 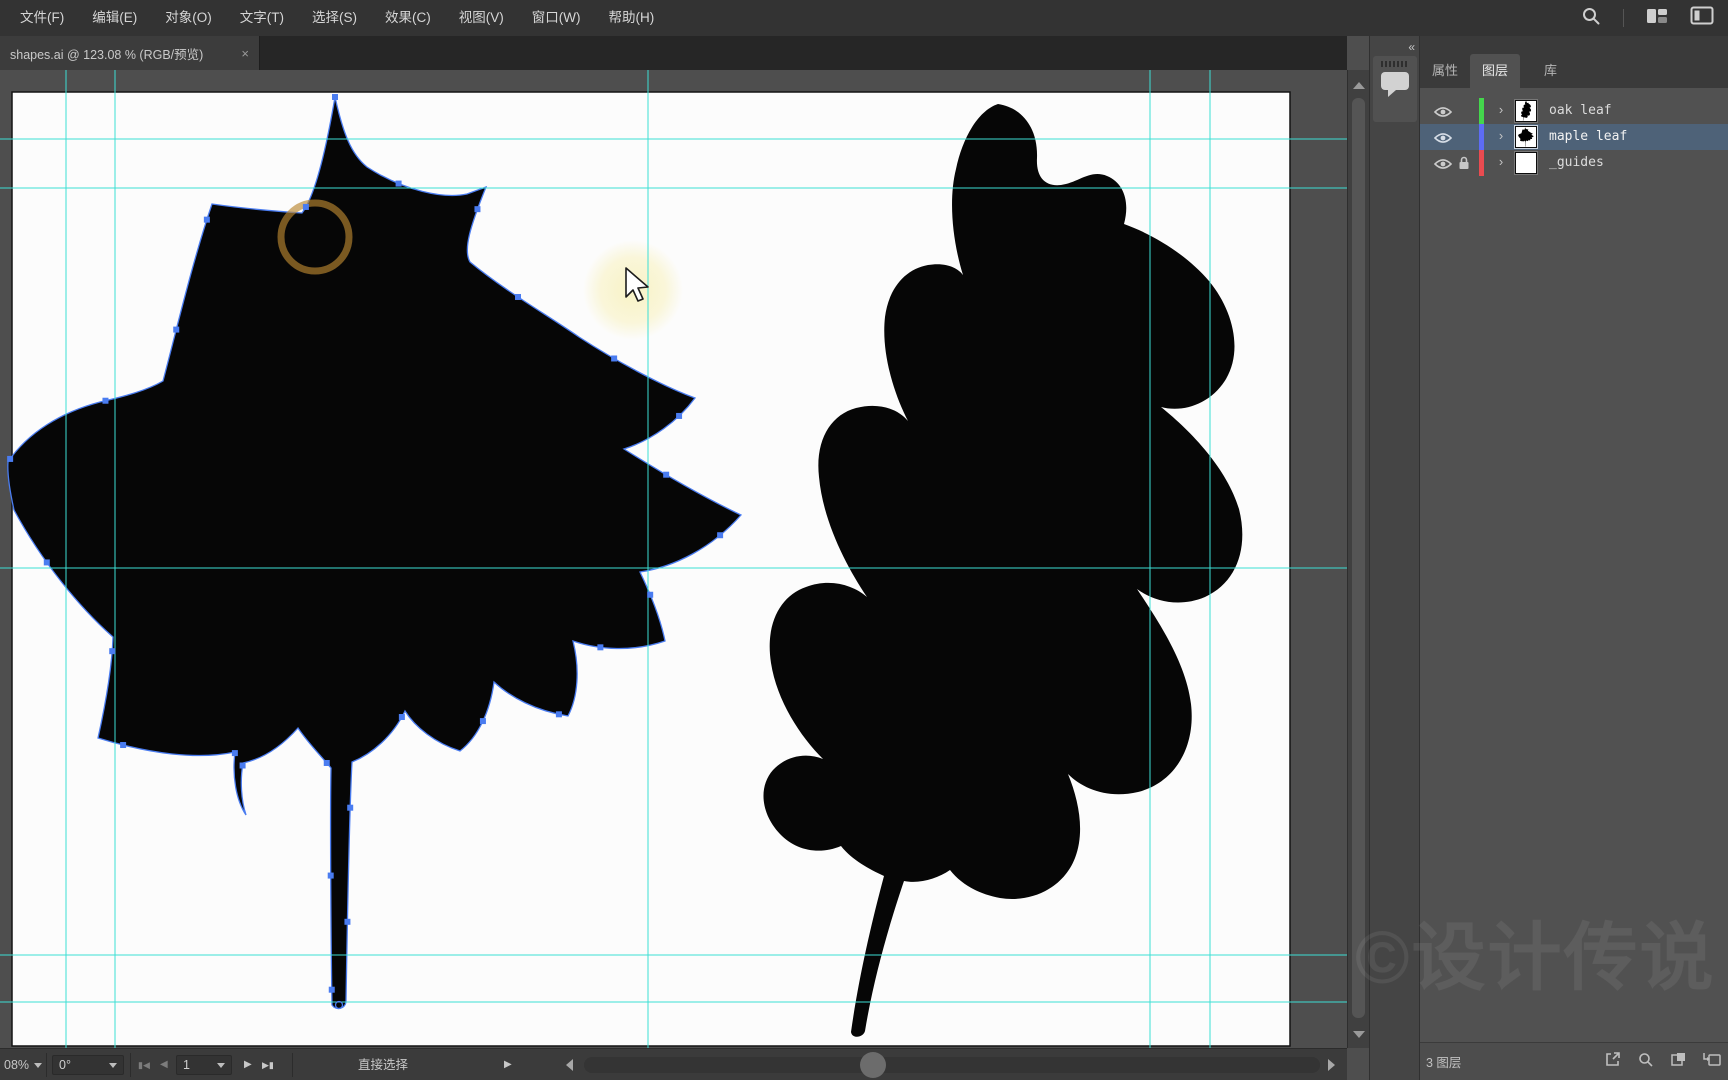 What do you see at coordinates (1657, 18) in the screenshot?
I see `workspace-switcher-icon` at bounding box center [1657, 18].